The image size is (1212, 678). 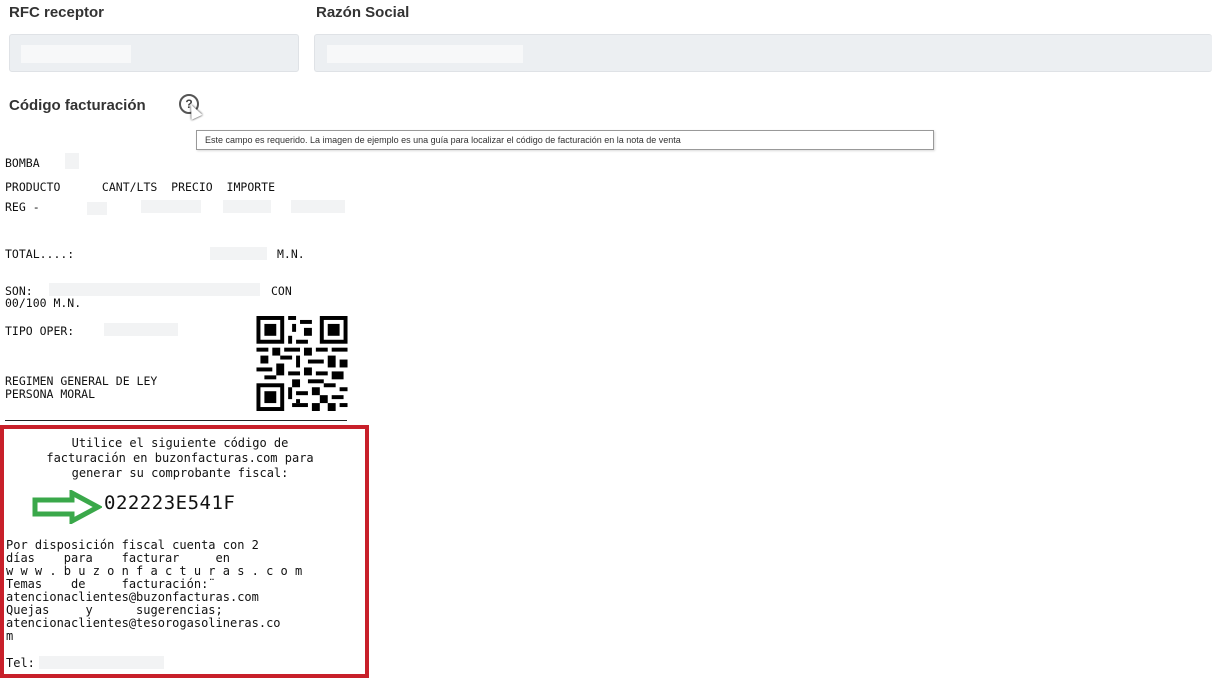 I want to click on fine-print-tel: Tel:, so click(x=20, y=663).